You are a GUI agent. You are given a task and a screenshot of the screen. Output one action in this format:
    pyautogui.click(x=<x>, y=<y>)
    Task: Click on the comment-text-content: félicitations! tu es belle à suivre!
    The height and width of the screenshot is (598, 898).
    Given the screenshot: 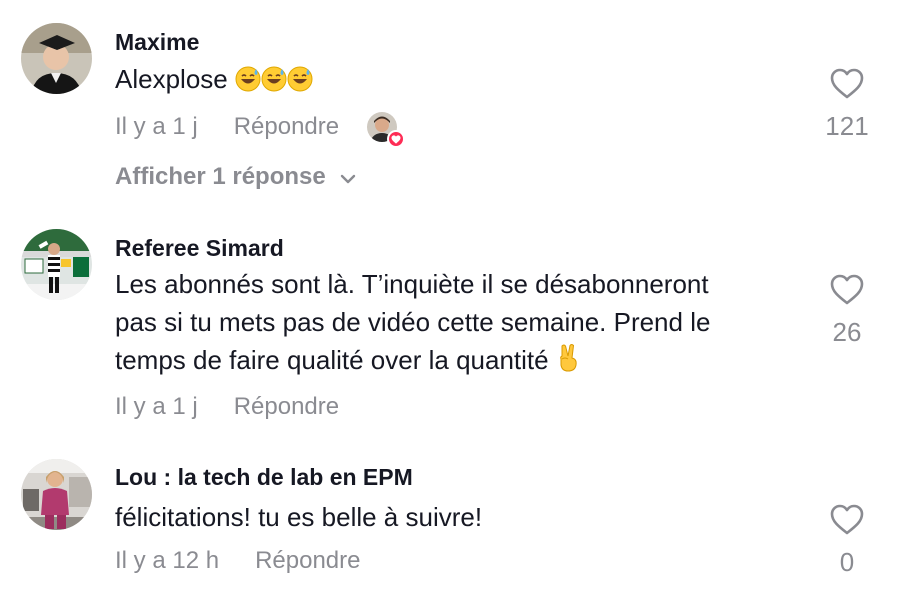 What is the action you would take?
    pyautogui.click(x=299, y=517)
    